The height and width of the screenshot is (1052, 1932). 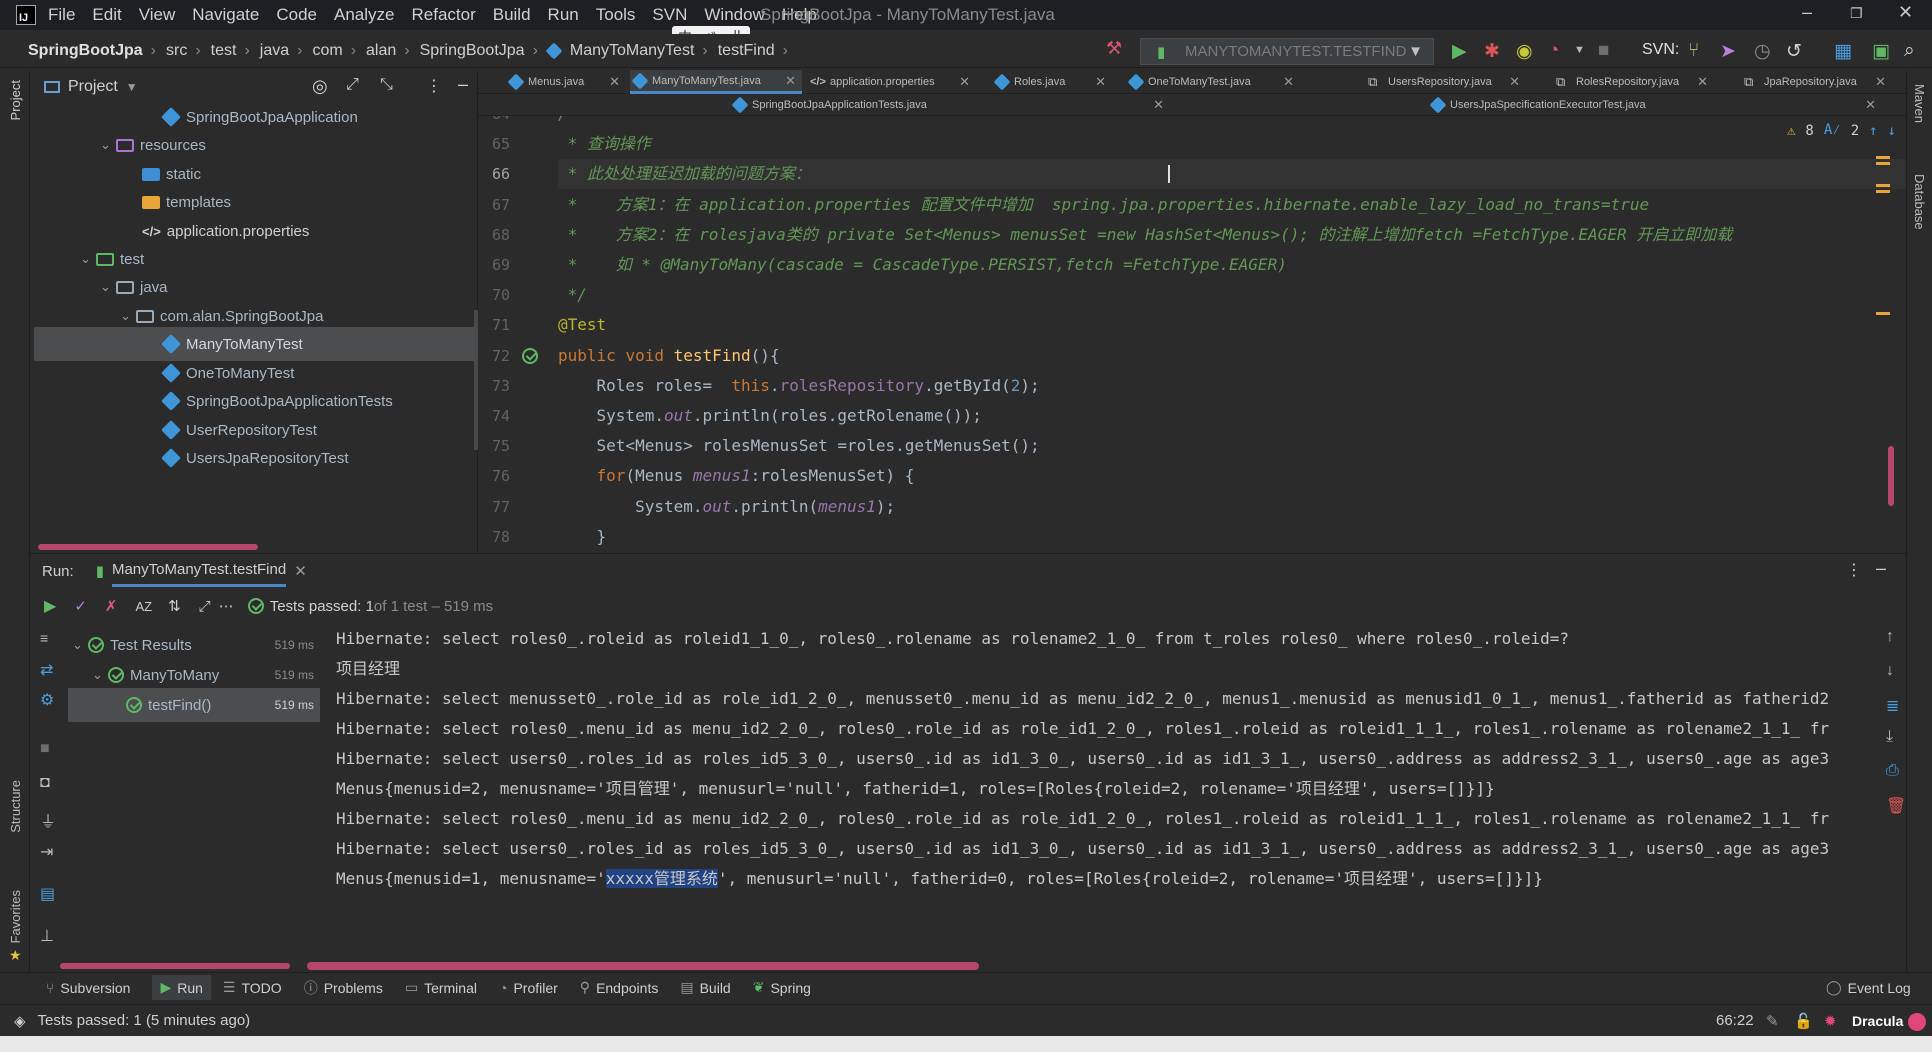 I want to click on line-number: 66, so click(x=494, y=174).